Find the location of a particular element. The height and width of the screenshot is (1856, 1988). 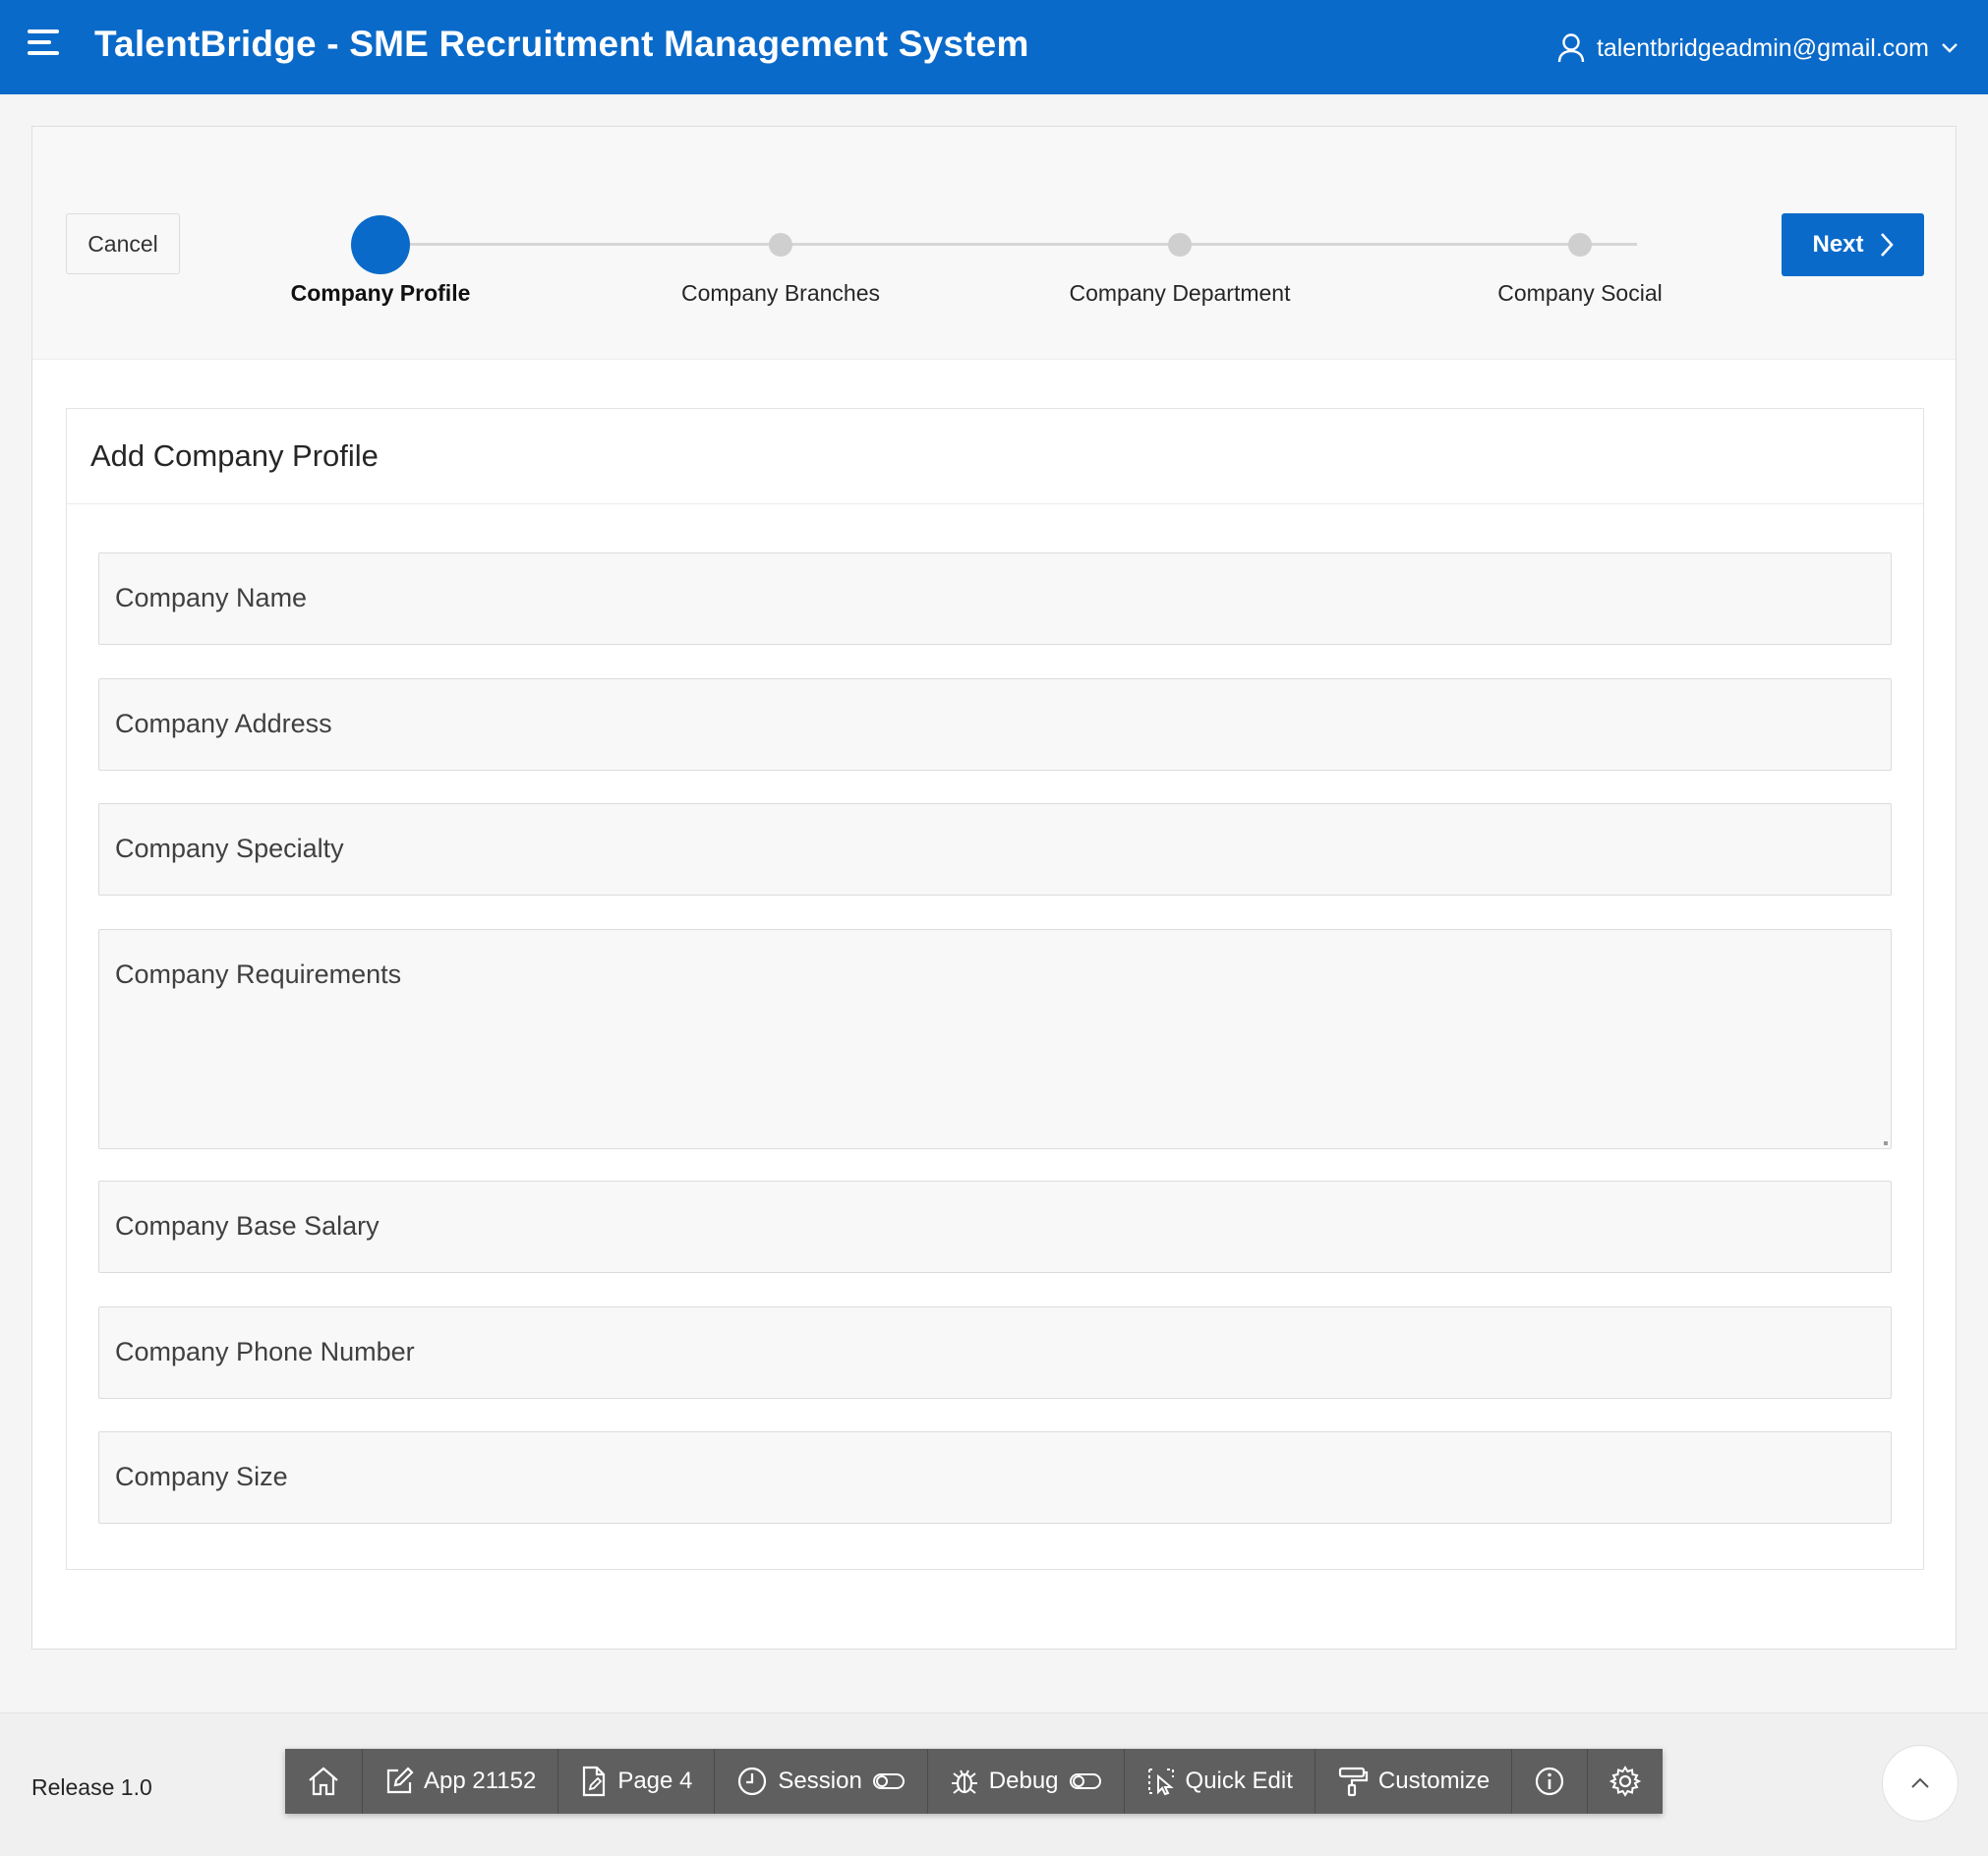

chevron-up-icon is located at coordinates (1920, 1782).